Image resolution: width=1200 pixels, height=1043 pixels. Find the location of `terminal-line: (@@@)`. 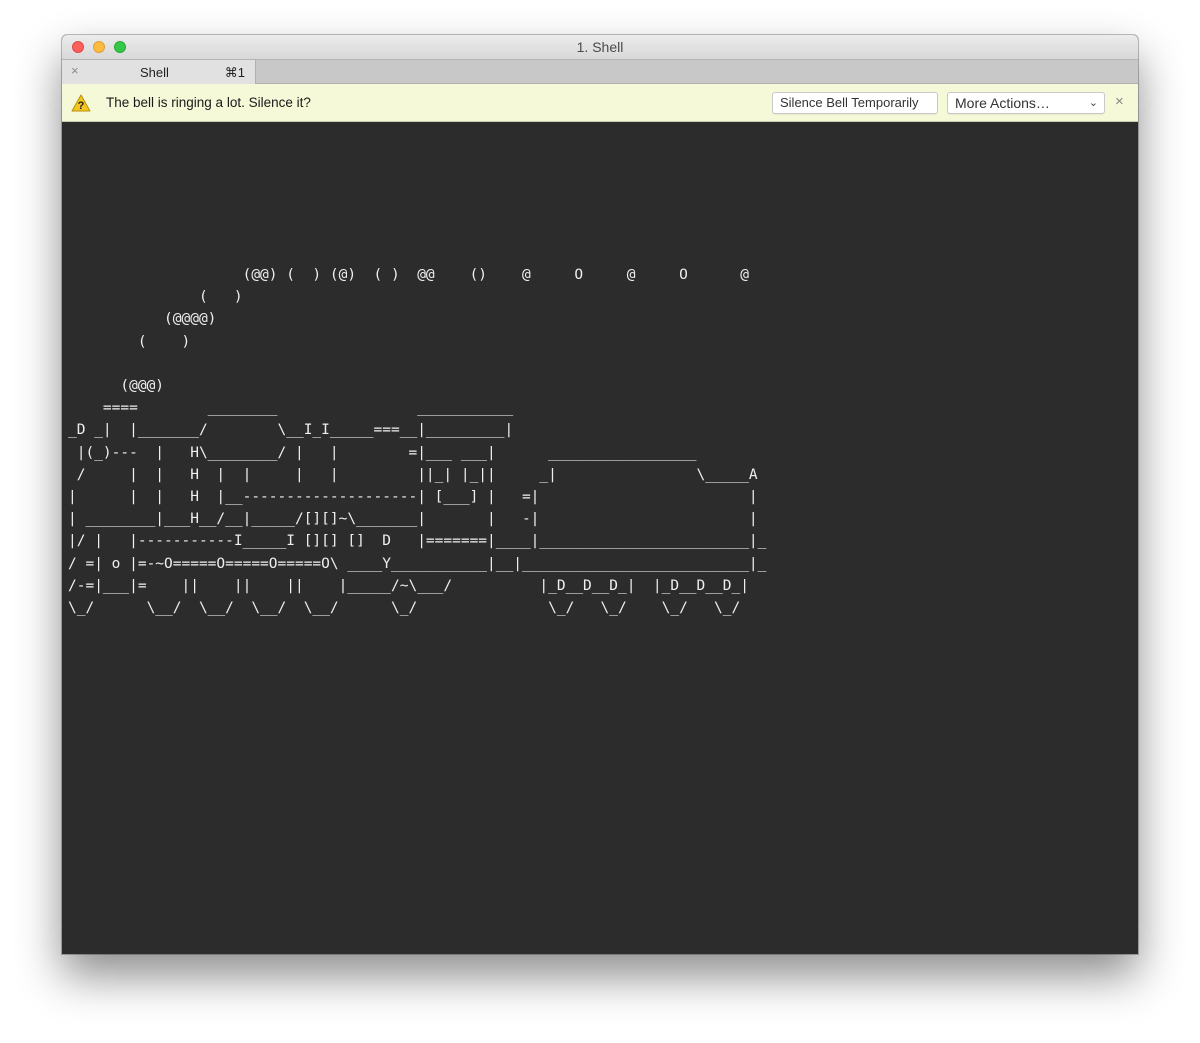

terminal-line: (@@@) is located at coordinates (116, 386).